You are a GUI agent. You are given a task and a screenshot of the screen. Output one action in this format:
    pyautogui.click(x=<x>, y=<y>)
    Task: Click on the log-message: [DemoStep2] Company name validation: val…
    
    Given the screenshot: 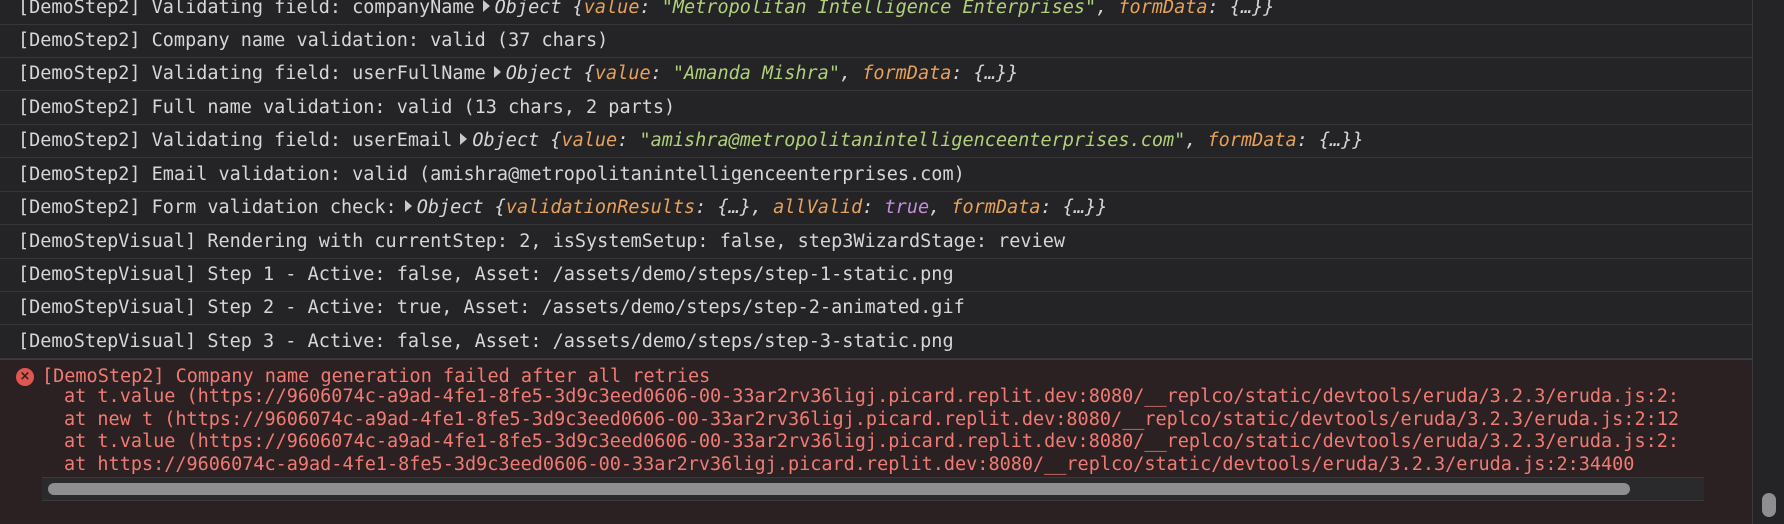 What is the action you would take?
    pyautogui.click(x=313, y=40)
    